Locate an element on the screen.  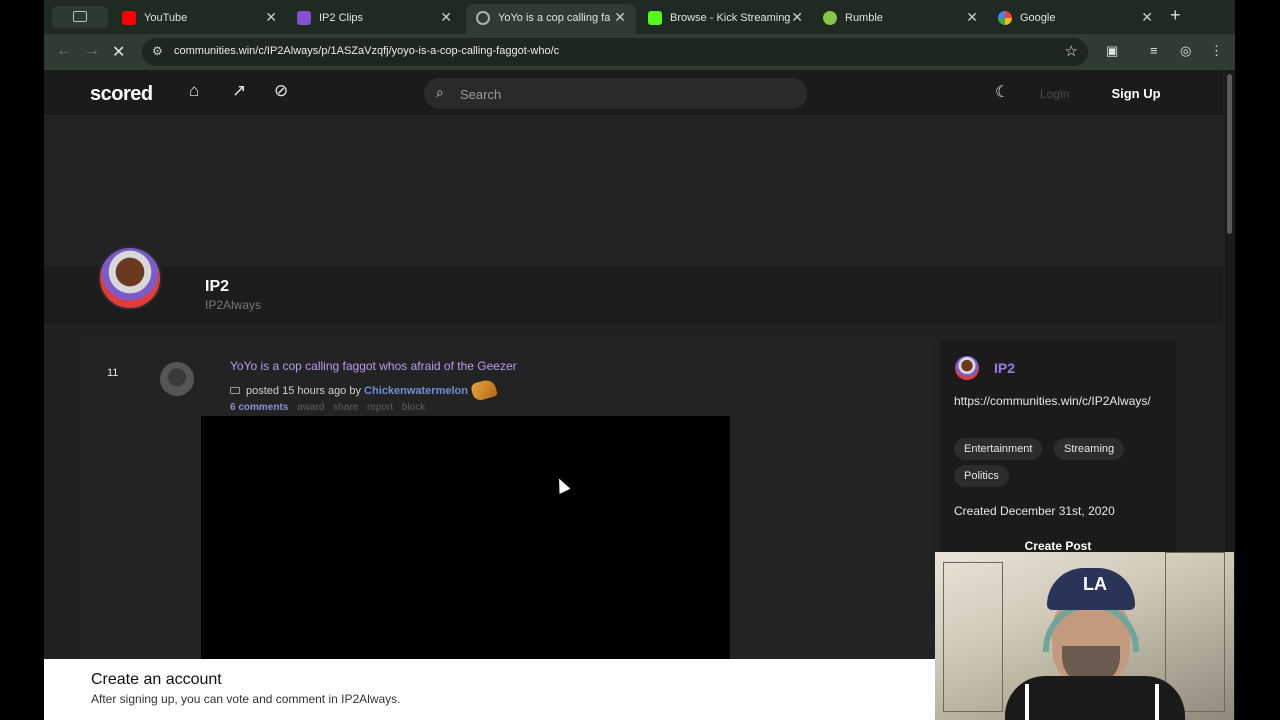
post-actions: 6 comments award share report block is located at coordinates (330, 407).